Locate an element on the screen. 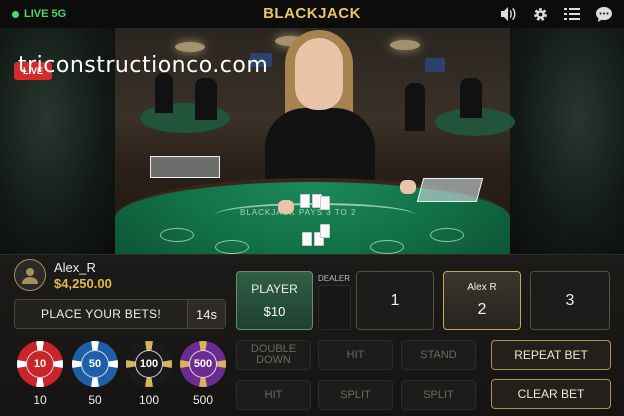 This screenshot has height=416, width=624. settings-icon is located at coordinates (540, 14).